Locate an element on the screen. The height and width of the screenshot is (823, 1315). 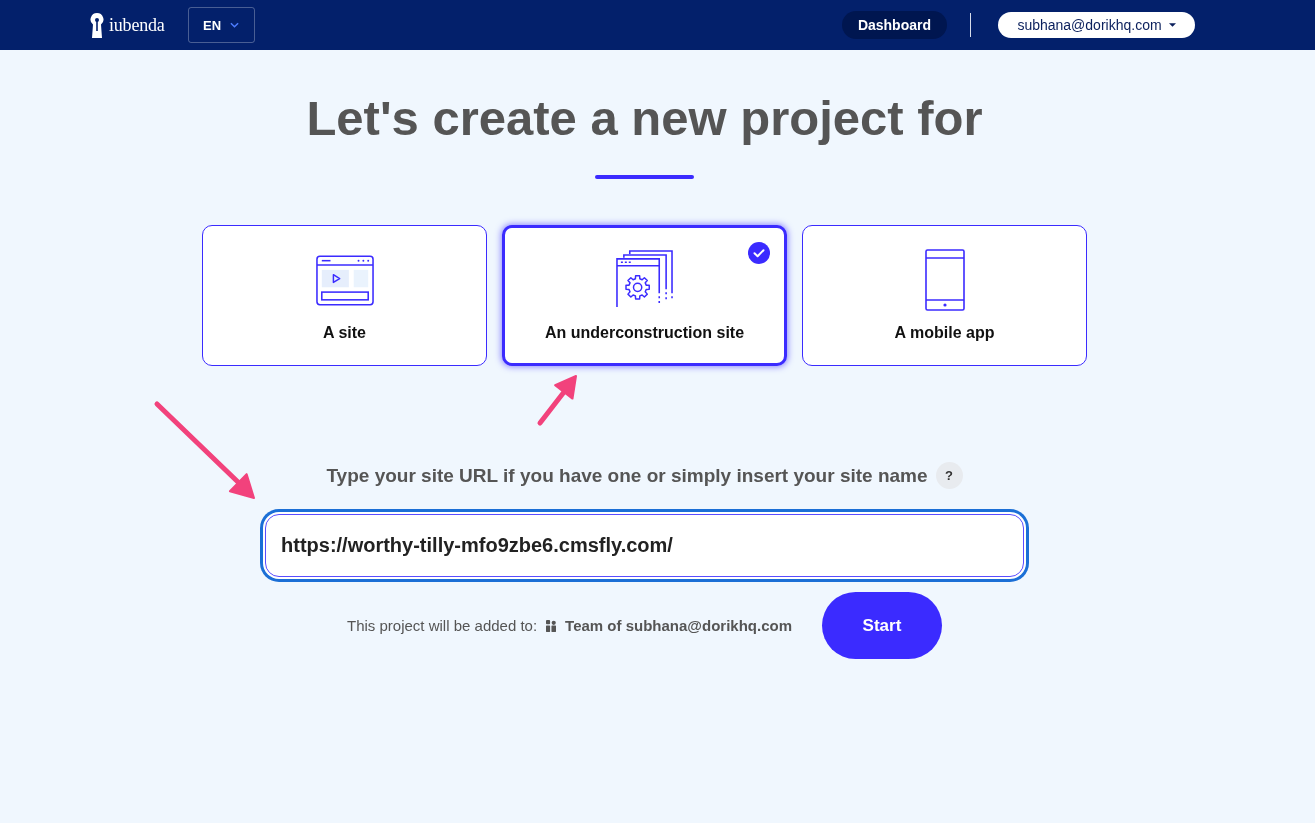
project-type-card: A site is located at coordinates (344, 295).